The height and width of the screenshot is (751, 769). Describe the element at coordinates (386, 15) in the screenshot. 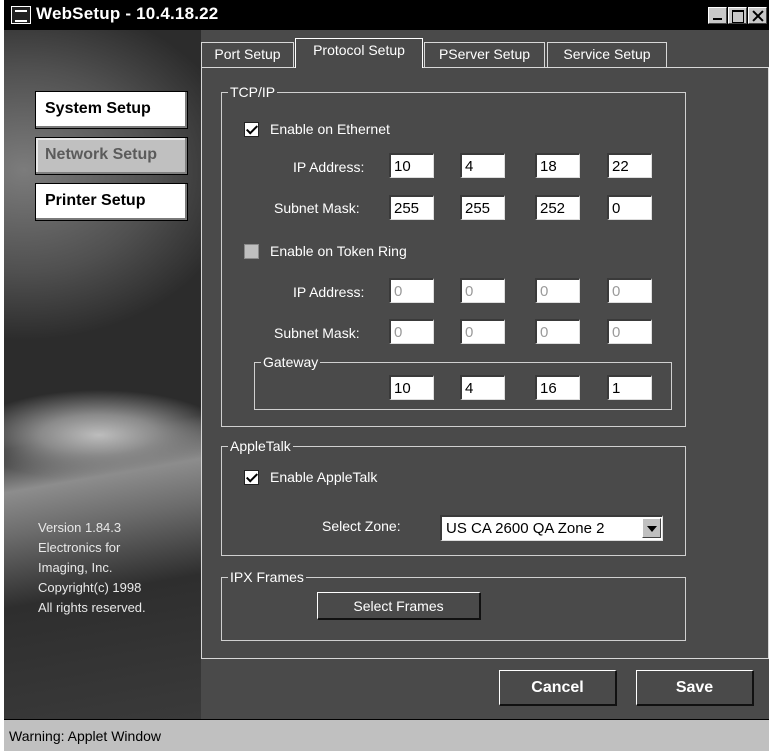

I see `title-bar: WebSetup - 10.4.18.22` at that location.